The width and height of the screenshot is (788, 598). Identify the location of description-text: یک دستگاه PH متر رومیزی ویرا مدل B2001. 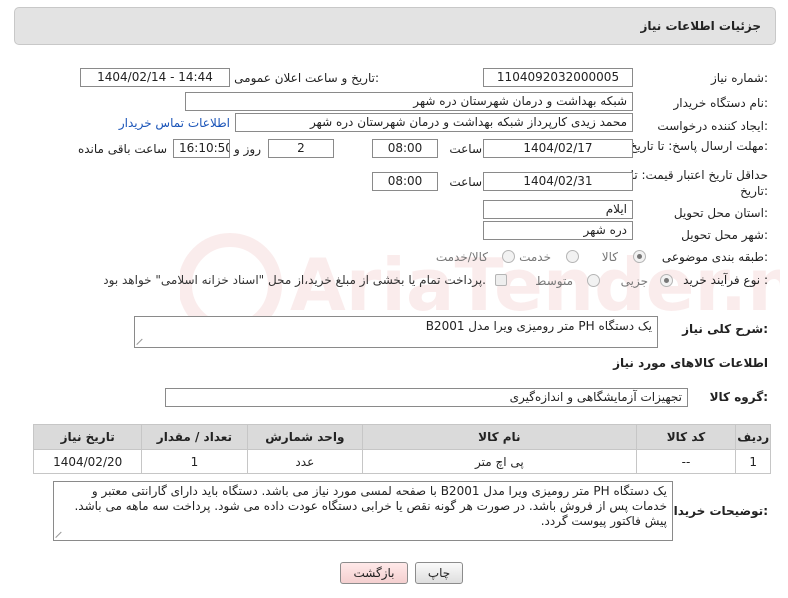
(538, 326).